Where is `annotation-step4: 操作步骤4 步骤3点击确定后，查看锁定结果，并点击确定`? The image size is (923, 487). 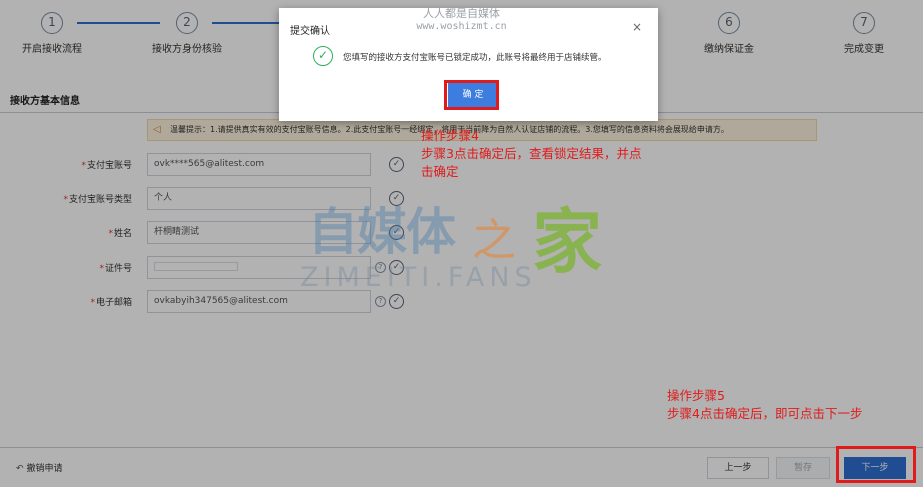
annotation-step4: 操作步骤4 步骤3点击确定后，查看锁定结果，并点击确定 is located at coordinates (536, 154).